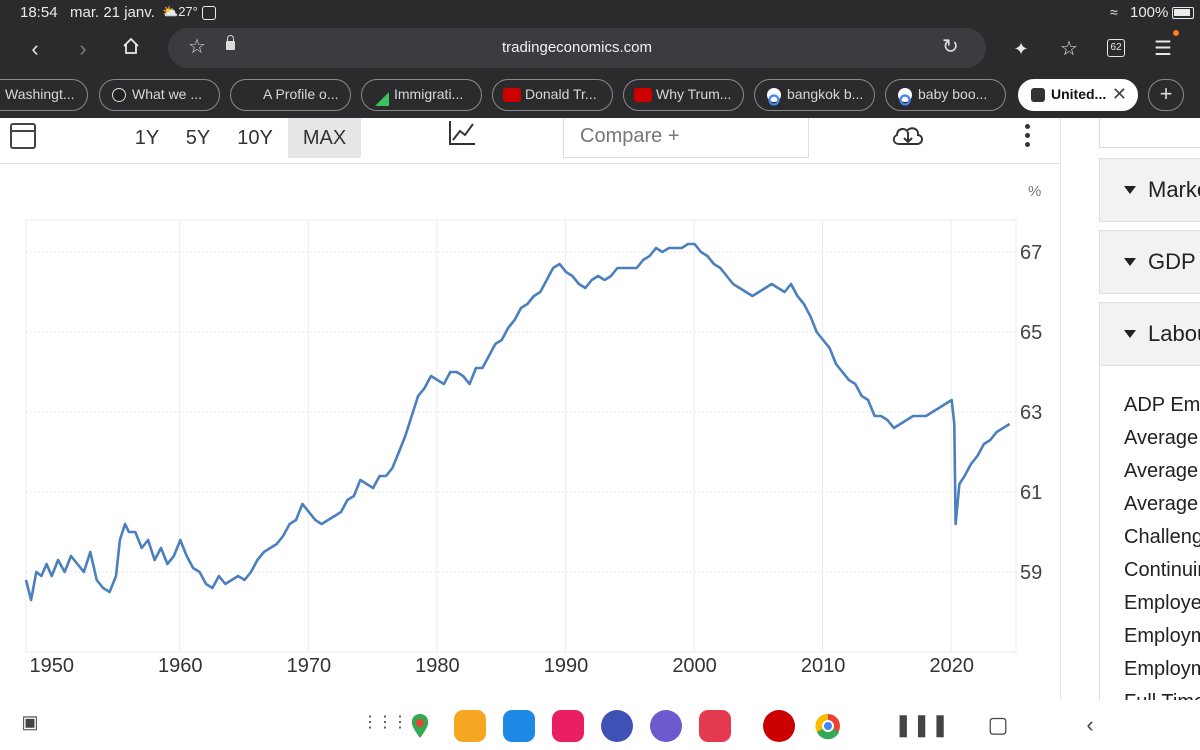  Describe the element at coordinates (1149, 334) in the screenshot. I see `section-labour: Labour` at that location.